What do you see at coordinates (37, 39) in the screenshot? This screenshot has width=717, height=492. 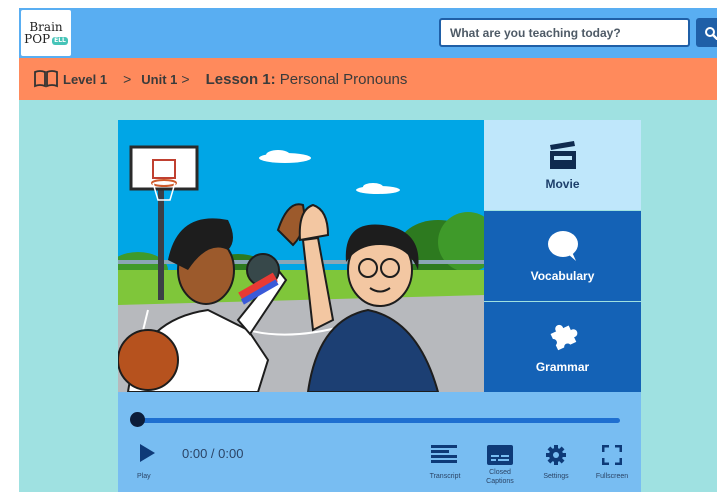 I see `logo-pop-text: POP` at bounding box center [37, 39].